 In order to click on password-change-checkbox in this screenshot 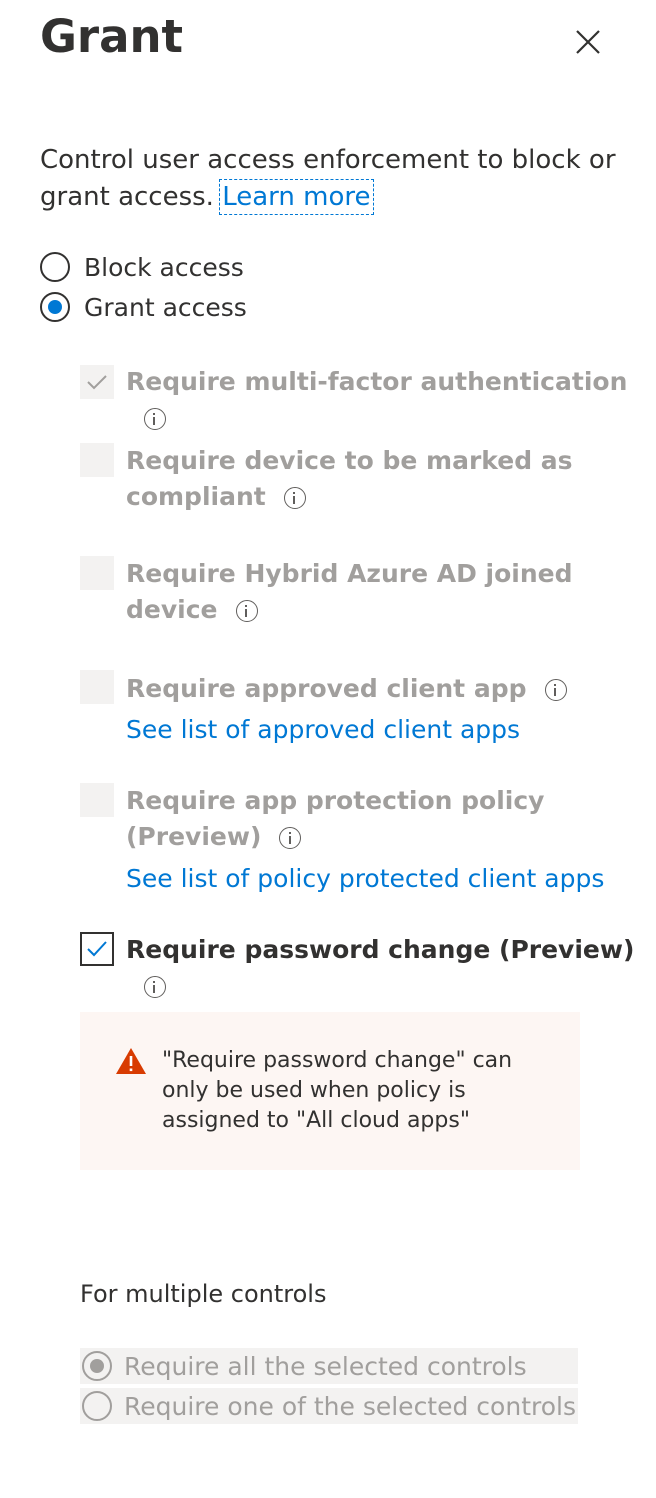, I will do `click(97, 949)`.